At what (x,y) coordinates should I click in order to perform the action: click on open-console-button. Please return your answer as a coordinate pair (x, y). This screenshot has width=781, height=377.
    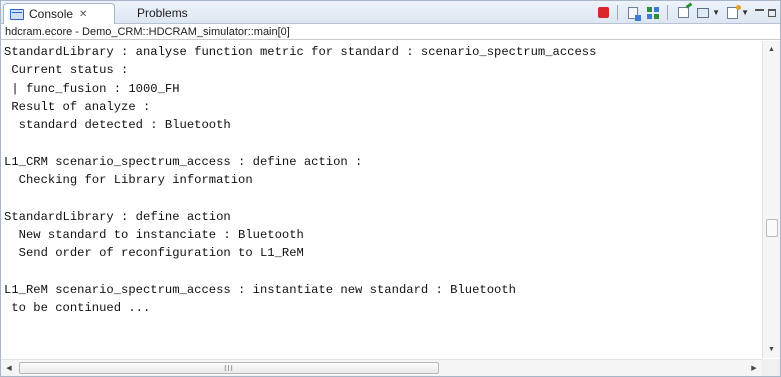
    Looking at the image, I should click on (732, 12).